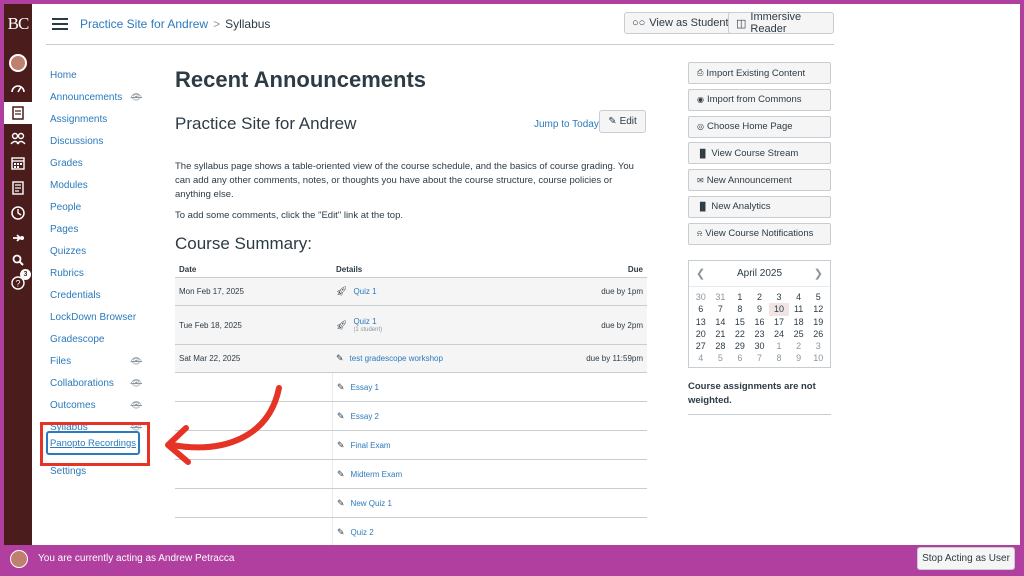  What do you see at coordinates (740, 346) in the screenshot?
I see `calendar-day: 29` at bounding box center [740, 346].